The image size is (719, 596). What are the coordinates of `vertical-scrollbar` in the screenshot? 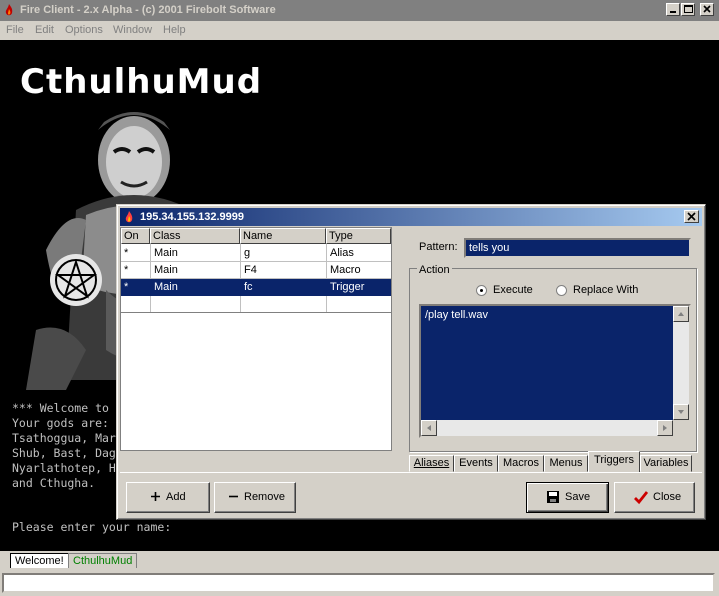 It's located at (681, 363).